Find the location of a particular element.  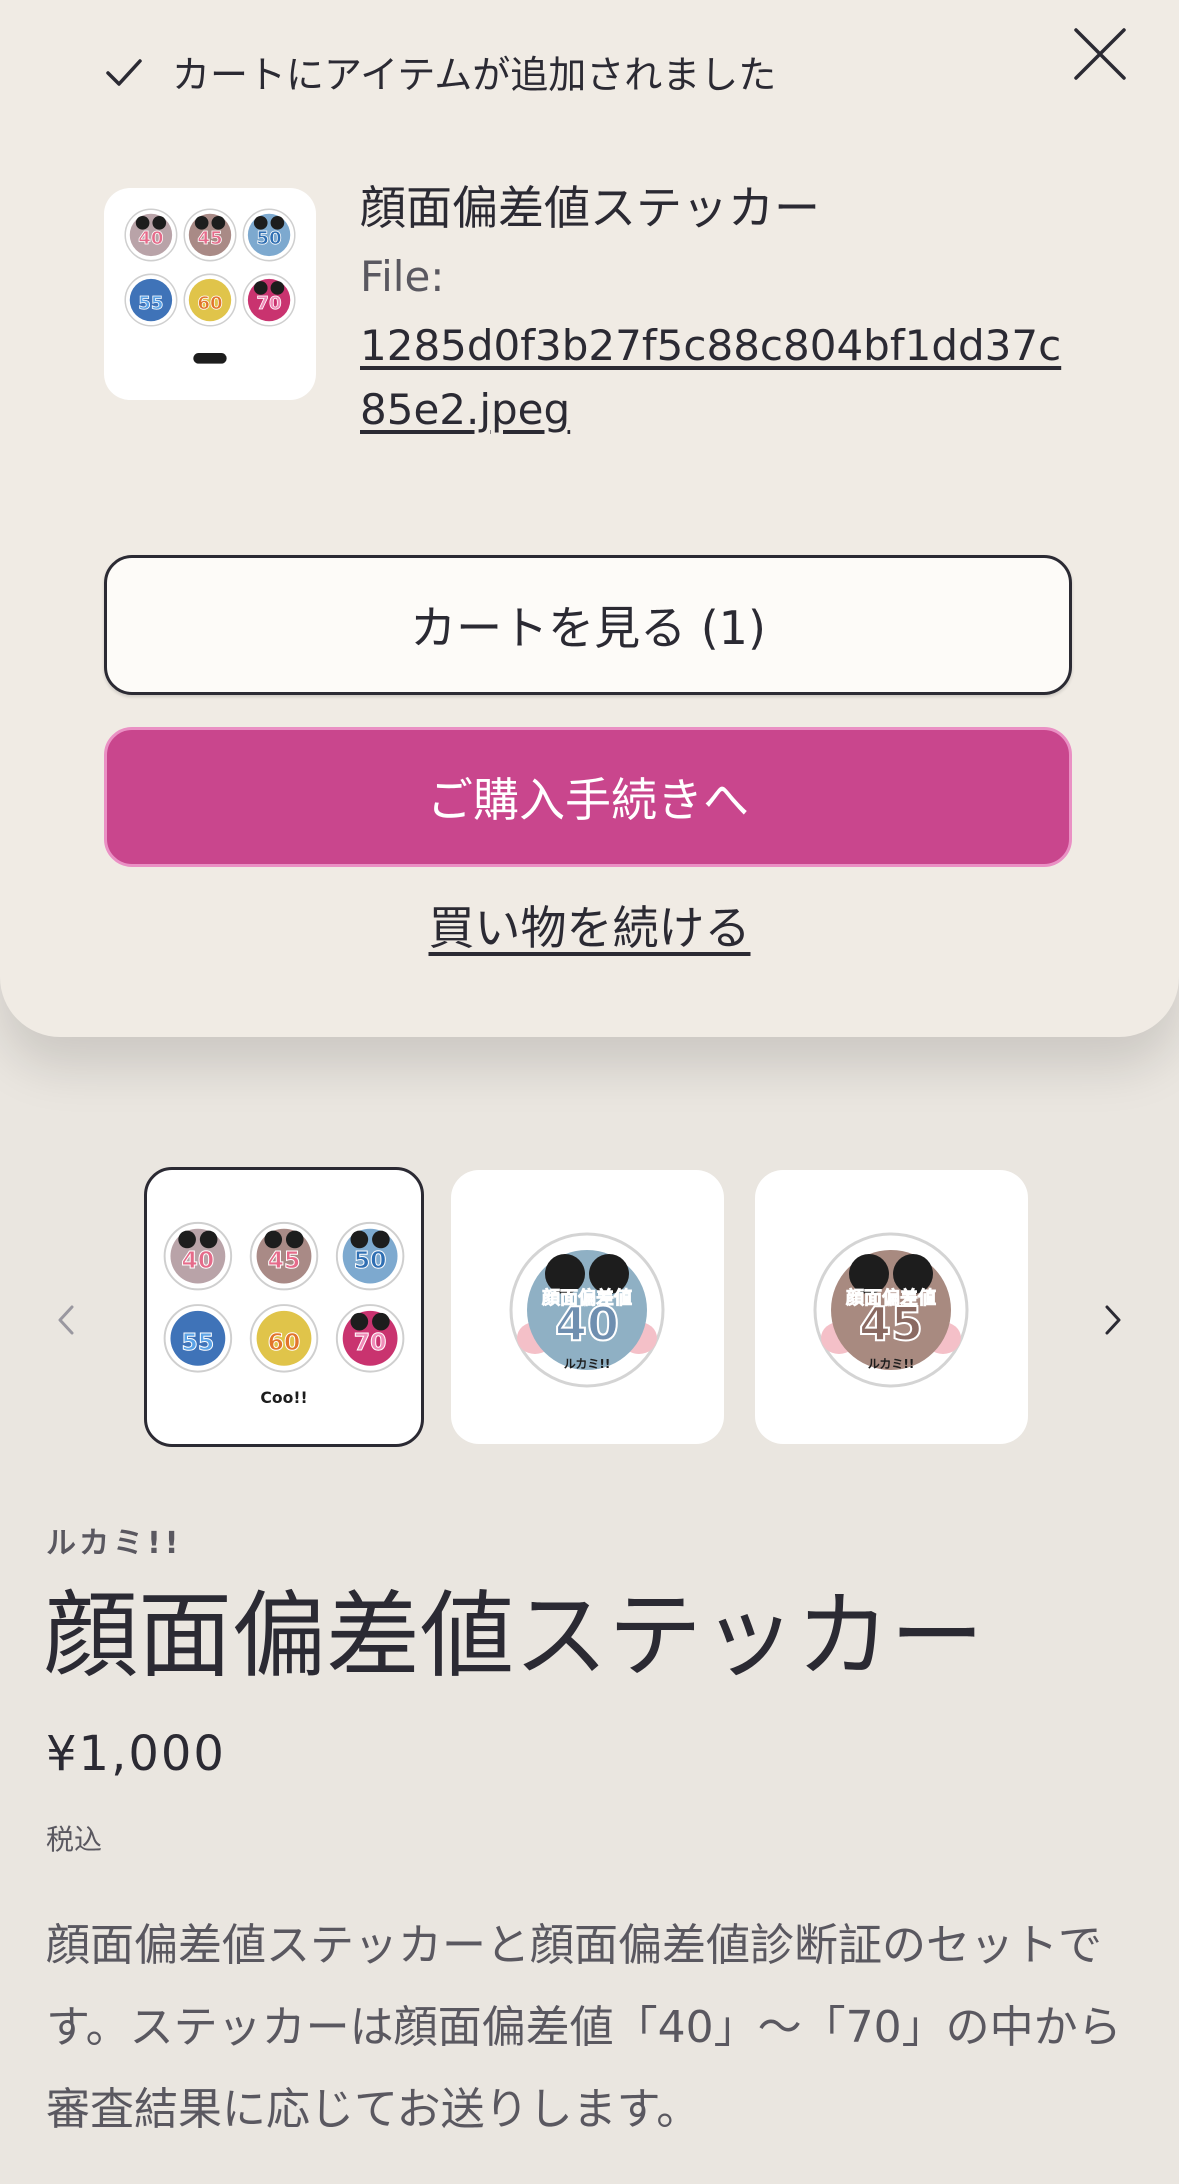

sticker-number: 50 is located at coordinates (370, 1260).